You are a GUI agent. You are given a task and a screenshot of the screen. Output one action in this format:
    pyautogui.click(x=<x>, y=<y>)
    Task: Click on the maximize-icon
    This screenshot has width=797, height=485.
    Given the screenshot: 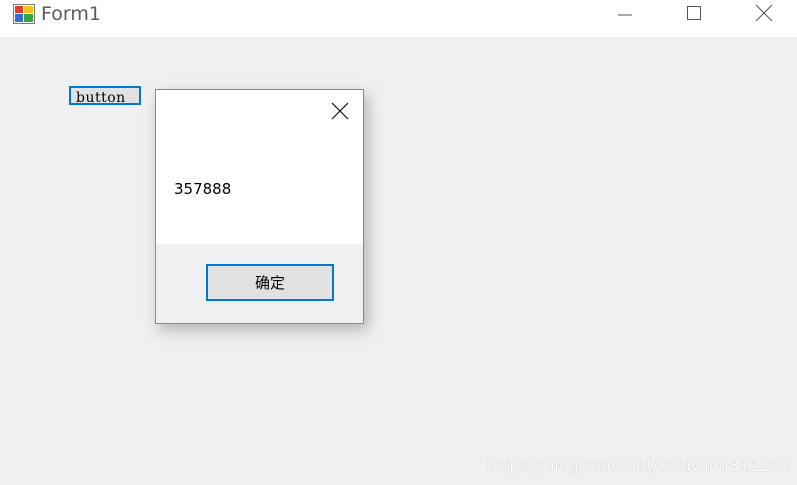 What is the action you would take?
    pyautogui.click(x=694, y=15)
    